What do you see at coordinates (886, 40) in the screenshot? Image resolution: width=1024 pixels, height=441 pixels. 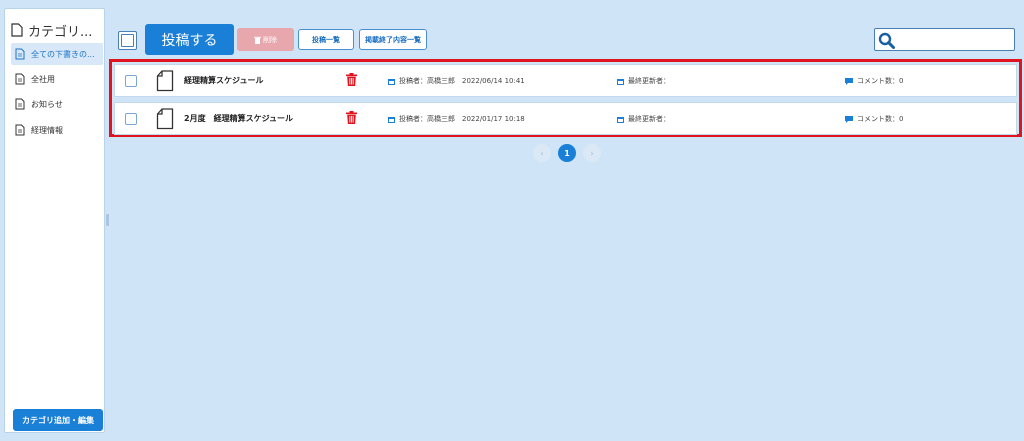 I see `search-icon` at bounding box center [886, 40].